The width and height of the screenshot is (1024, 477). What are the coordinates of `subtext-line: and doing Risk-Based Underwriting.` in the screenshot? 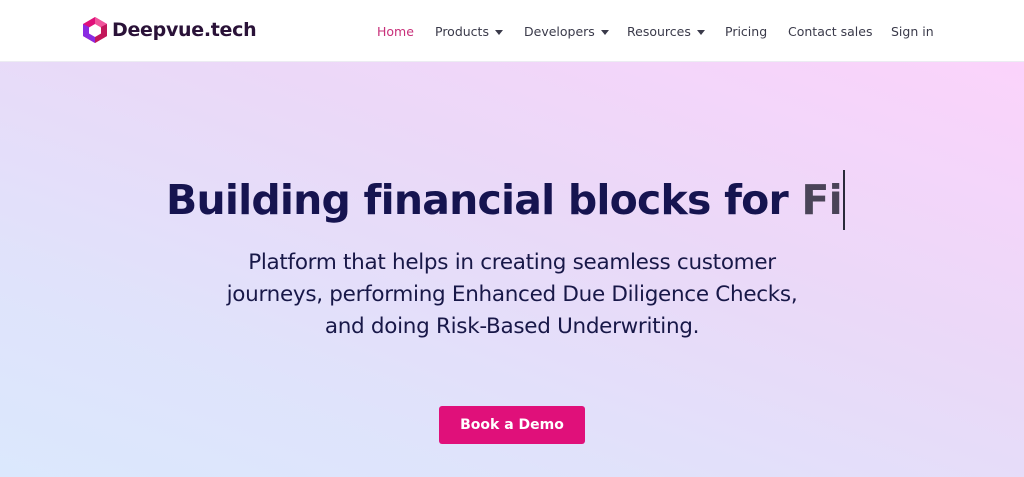 It's located at (512, 326).